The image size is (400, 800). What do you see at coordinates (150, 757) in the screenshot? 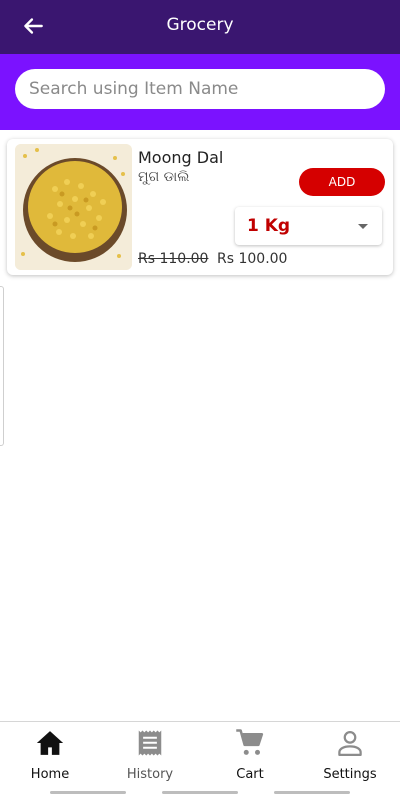
I see `nav-item-history: History` at bounding box center [150, 757].